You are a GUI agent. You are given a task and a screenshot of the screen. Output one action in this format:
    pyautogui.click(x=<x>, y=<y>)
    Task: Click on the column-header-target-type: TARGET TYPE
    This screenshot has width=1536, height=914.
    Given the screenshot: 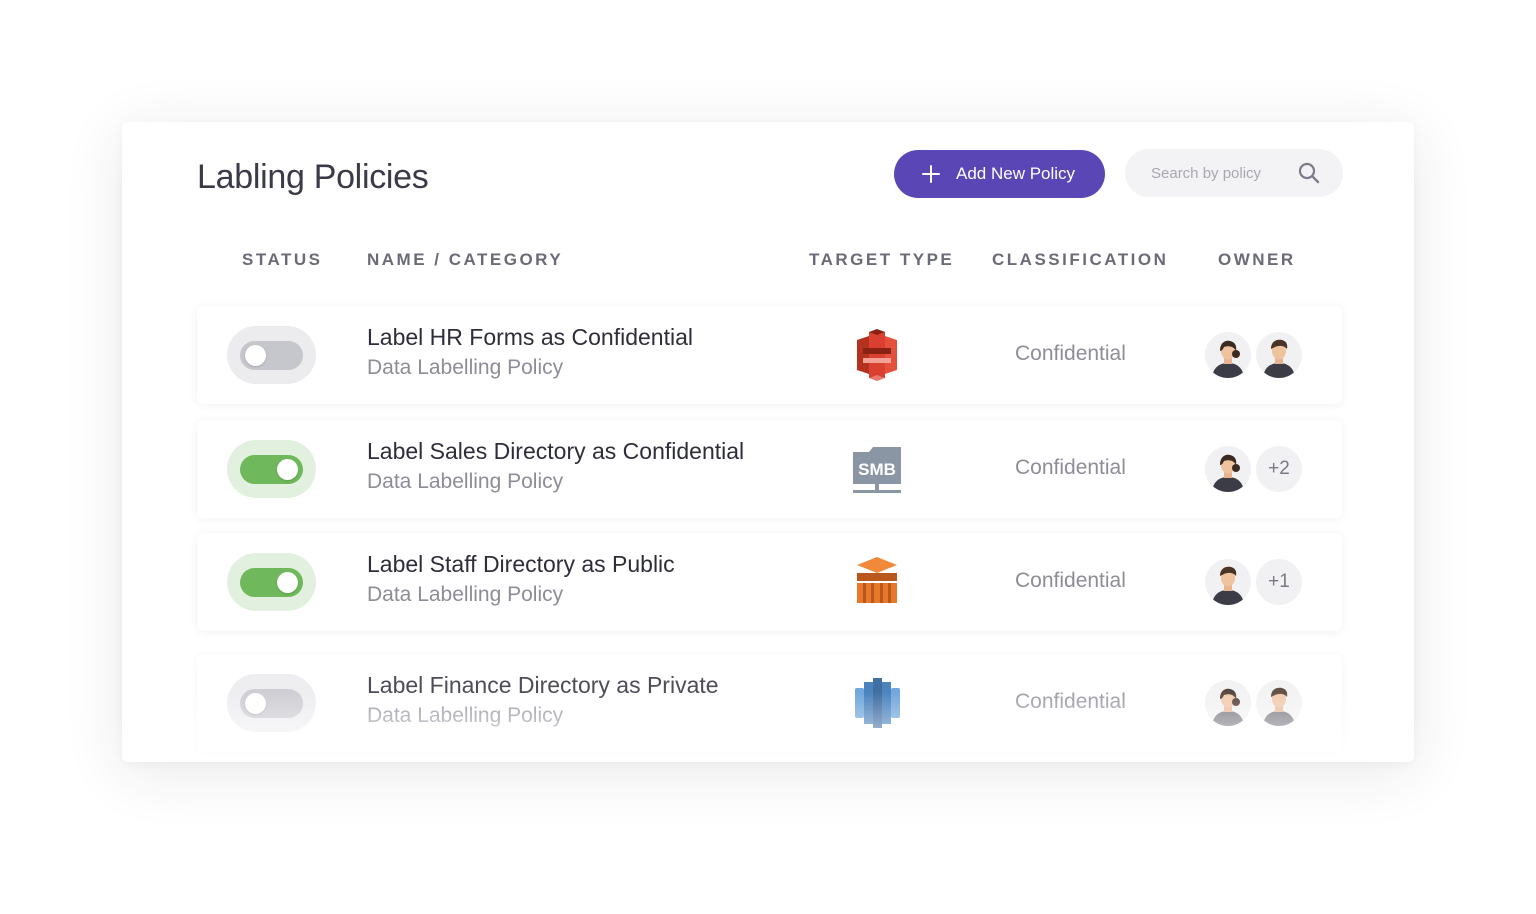 What is the action you would take?
    pyautogui.click(x=881, y=260)
    